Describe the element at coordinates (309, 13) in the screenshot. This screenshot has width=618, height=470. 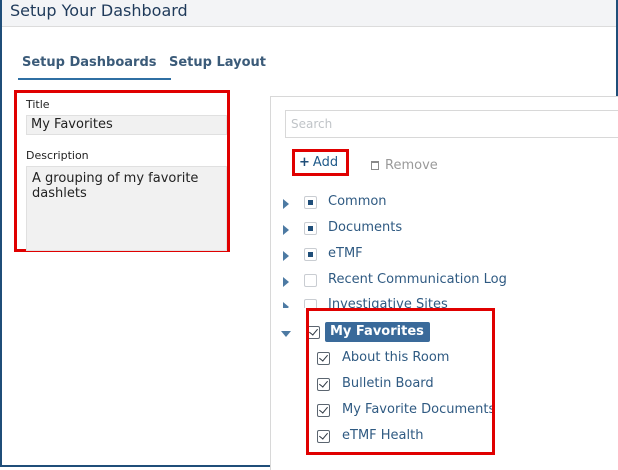
I see `dialog-titlebar: Setup Your Dashboard` at that location.